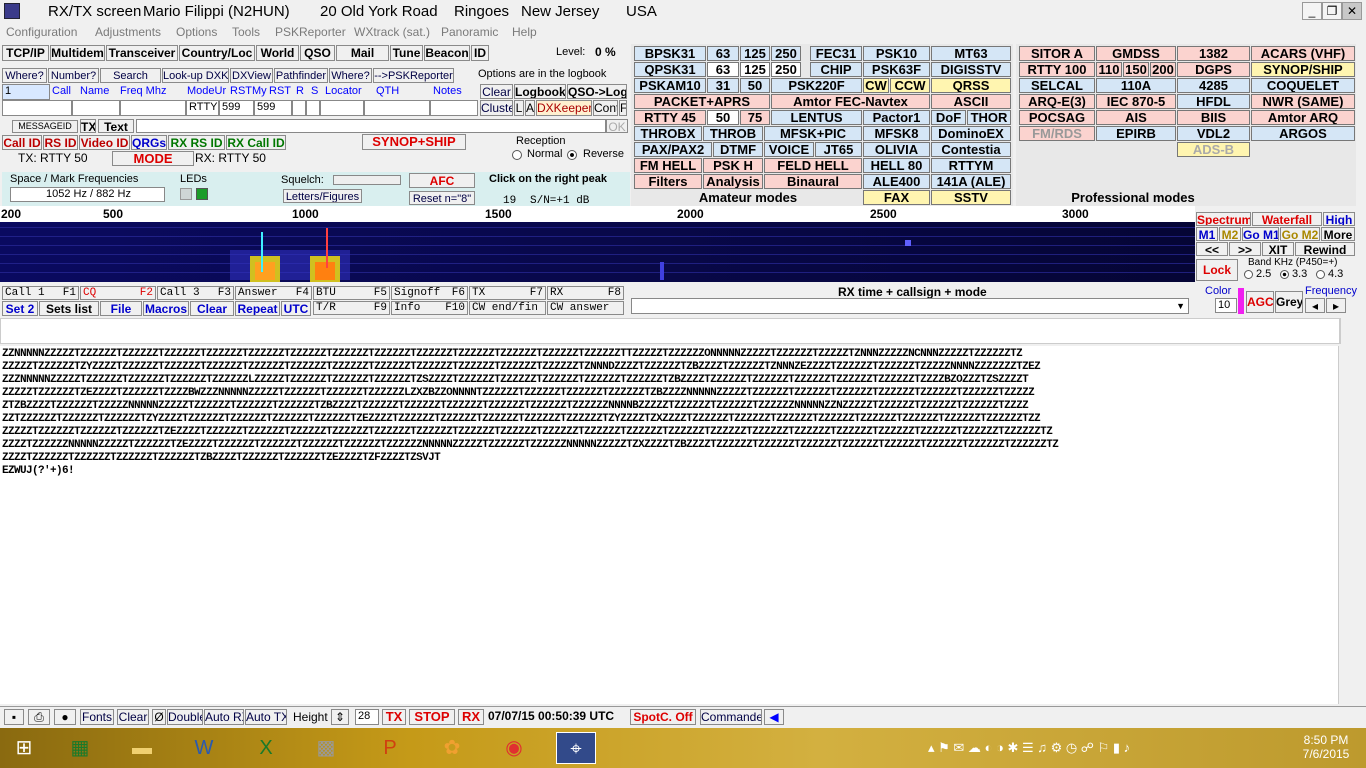 Image resolution: width=1366 pixels, height=768 pixels. Describe the element at coordinates (670, 117) in the screenshot. I see `mode-rtty45: RTTY 45` at that location.